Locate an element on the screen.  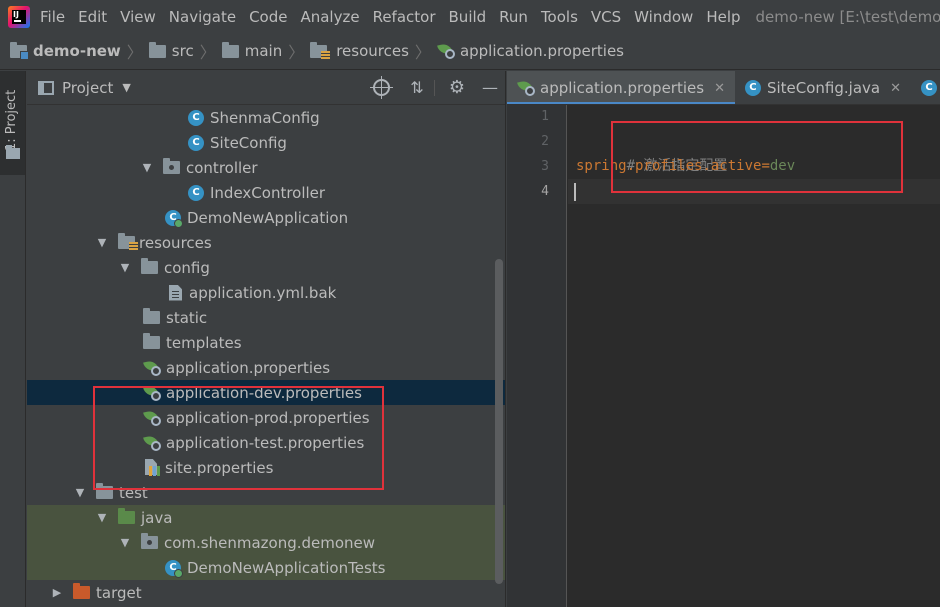
menu-view: View is located at coordinates (138, 17).